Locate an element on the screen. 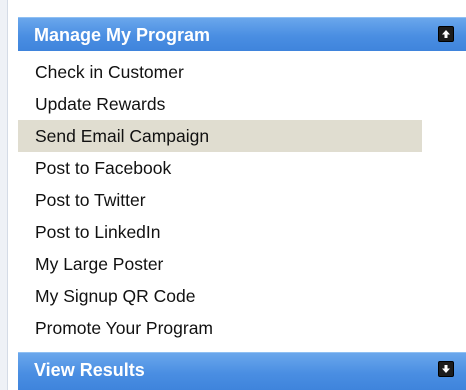 The height and width of the screenshot is (390, 466). left-border is located at coordinates (4, 195).